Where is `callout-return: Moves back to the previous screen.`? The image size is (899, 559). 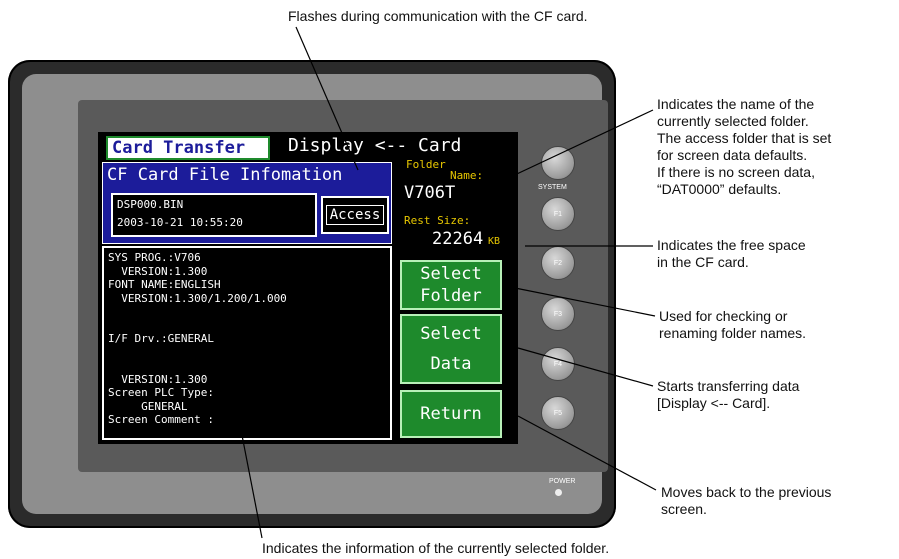
callout-return: Moves back to the previous screen. is located at coordinates (746, 500).